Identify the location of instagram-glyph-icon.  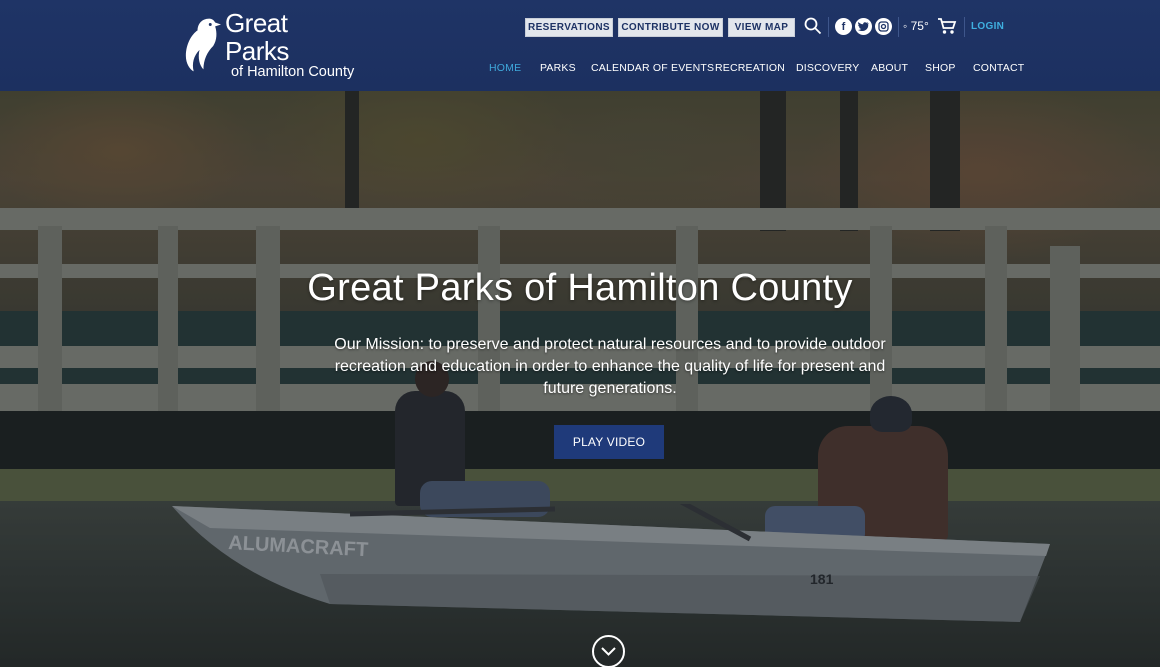
(883, 26).